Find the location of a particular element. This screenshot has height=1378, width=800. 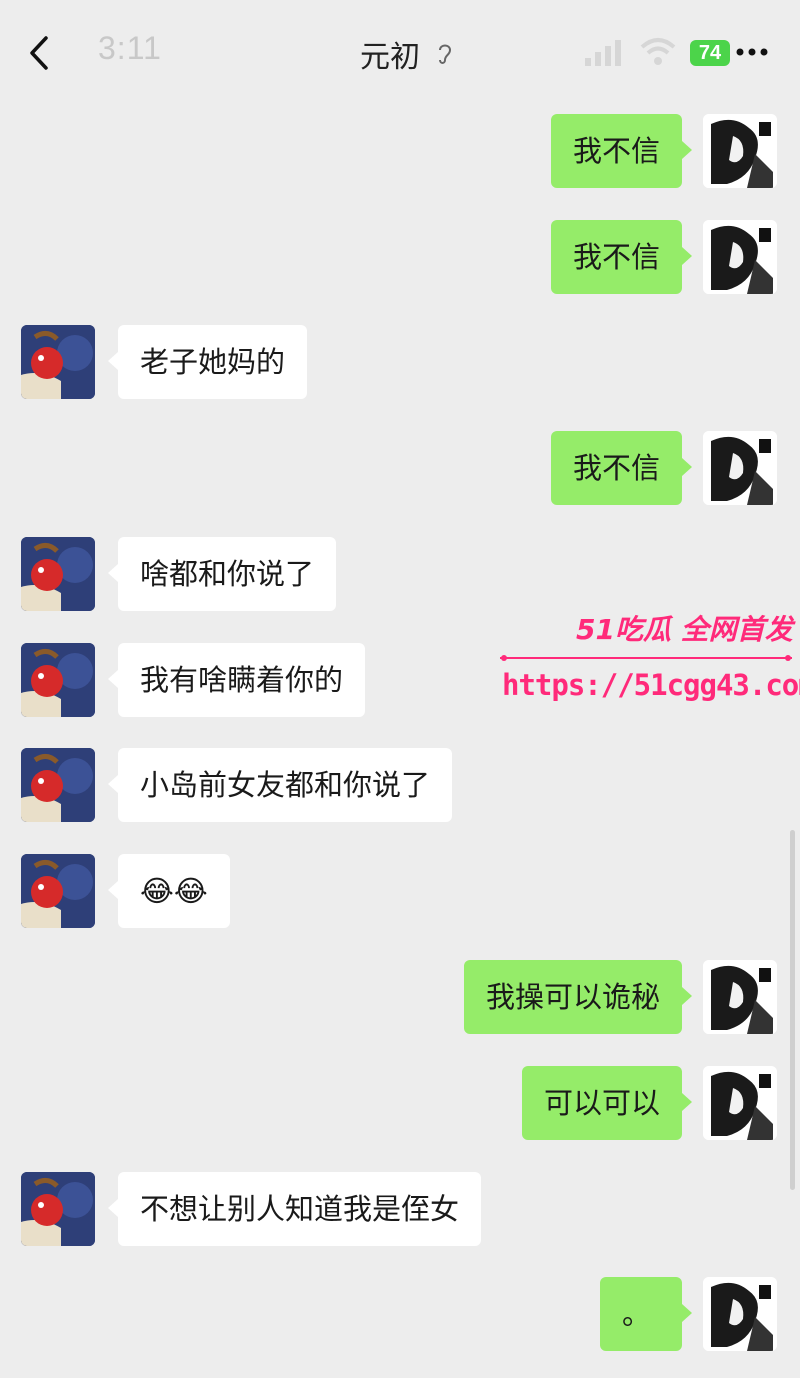

more-options-icon is located at coordinates (752, 52).